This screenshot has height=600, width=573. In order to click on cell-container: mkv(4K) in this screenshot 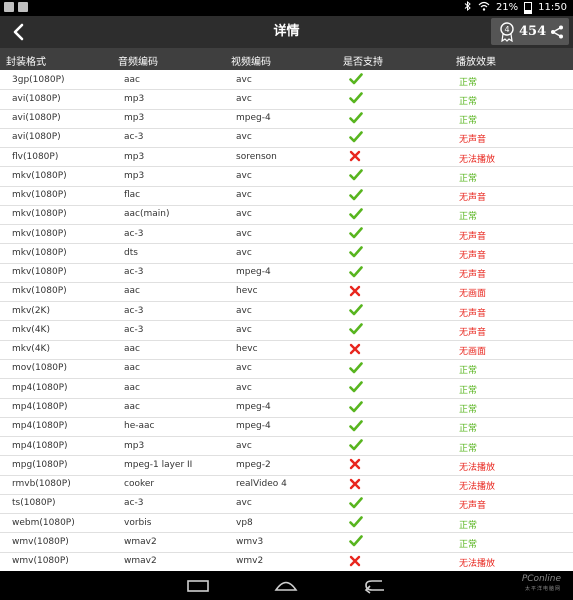, I will do `click(31, 329)`.